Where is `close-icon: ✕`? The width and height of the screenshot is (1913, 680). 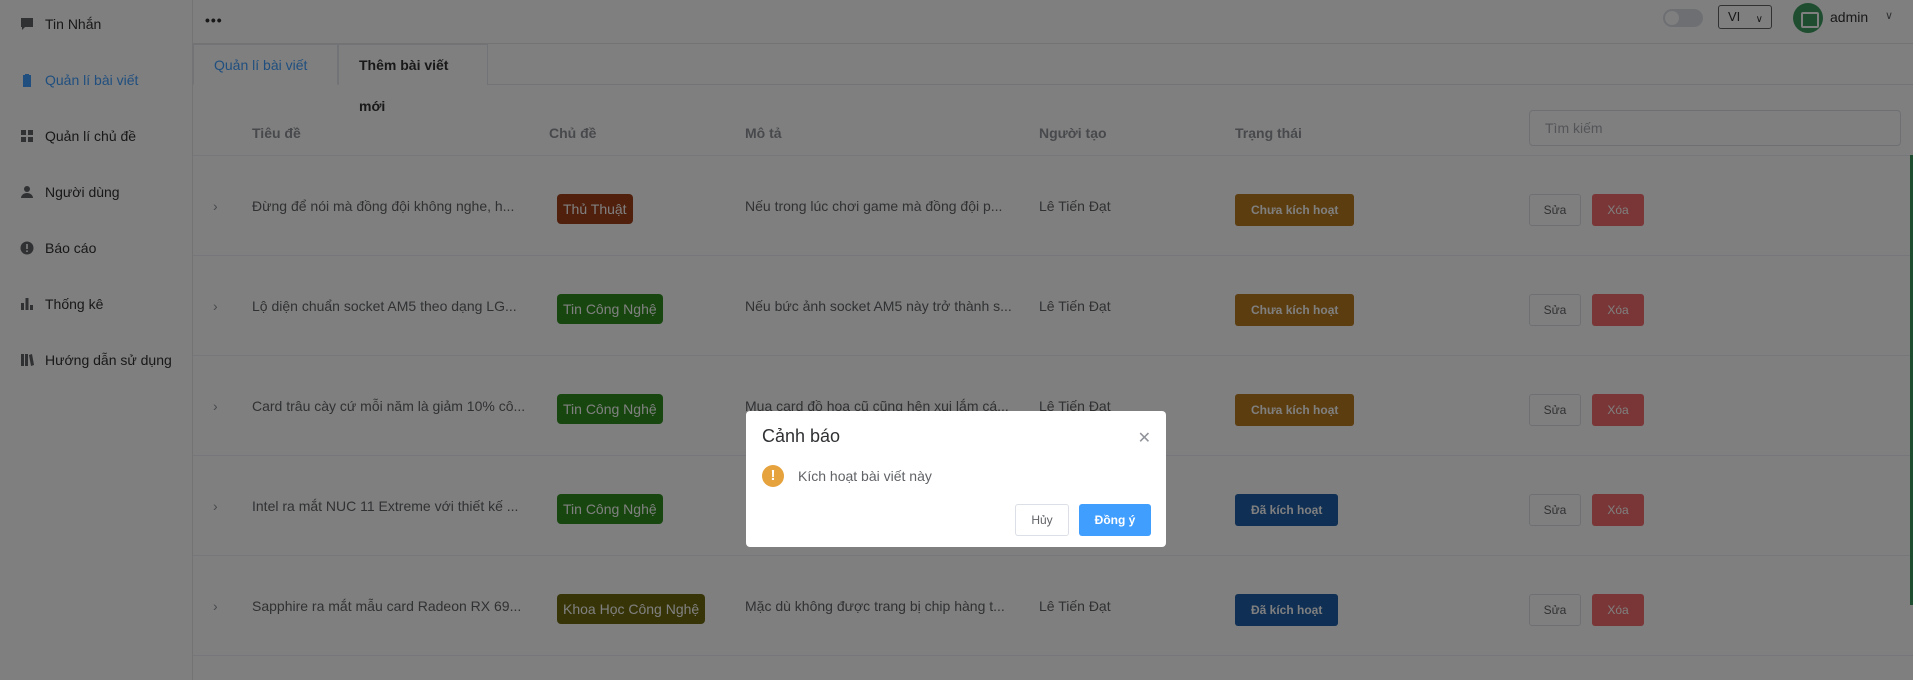 close-icon: ✕ is located at coordinates (1144, 438).